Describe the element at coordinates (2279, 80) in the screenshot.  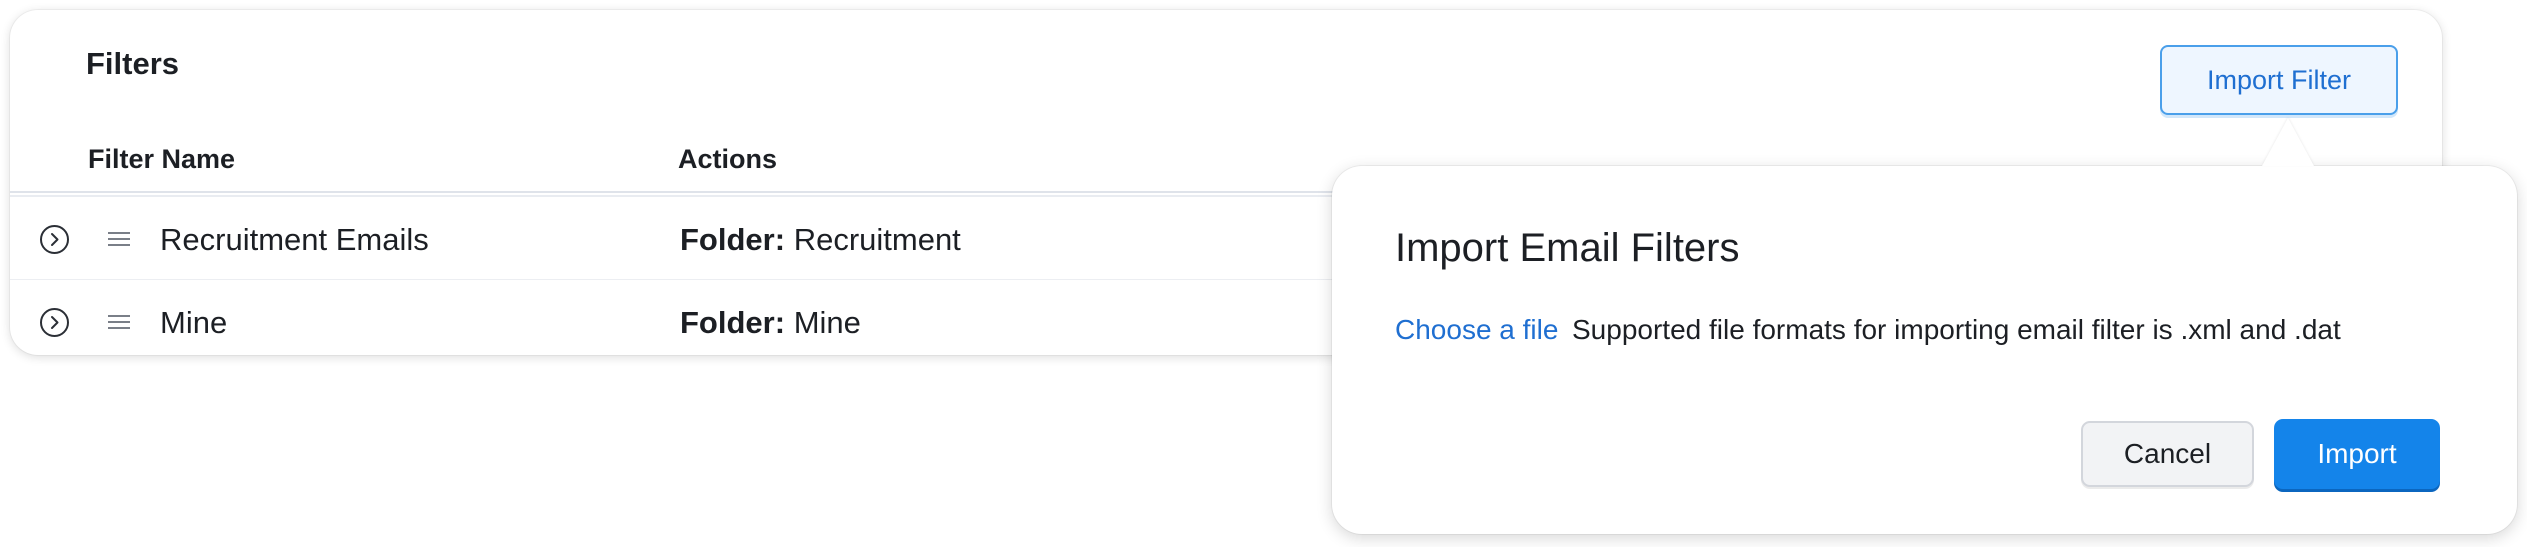
I see `import-filter-button: Import Filter` at that location.